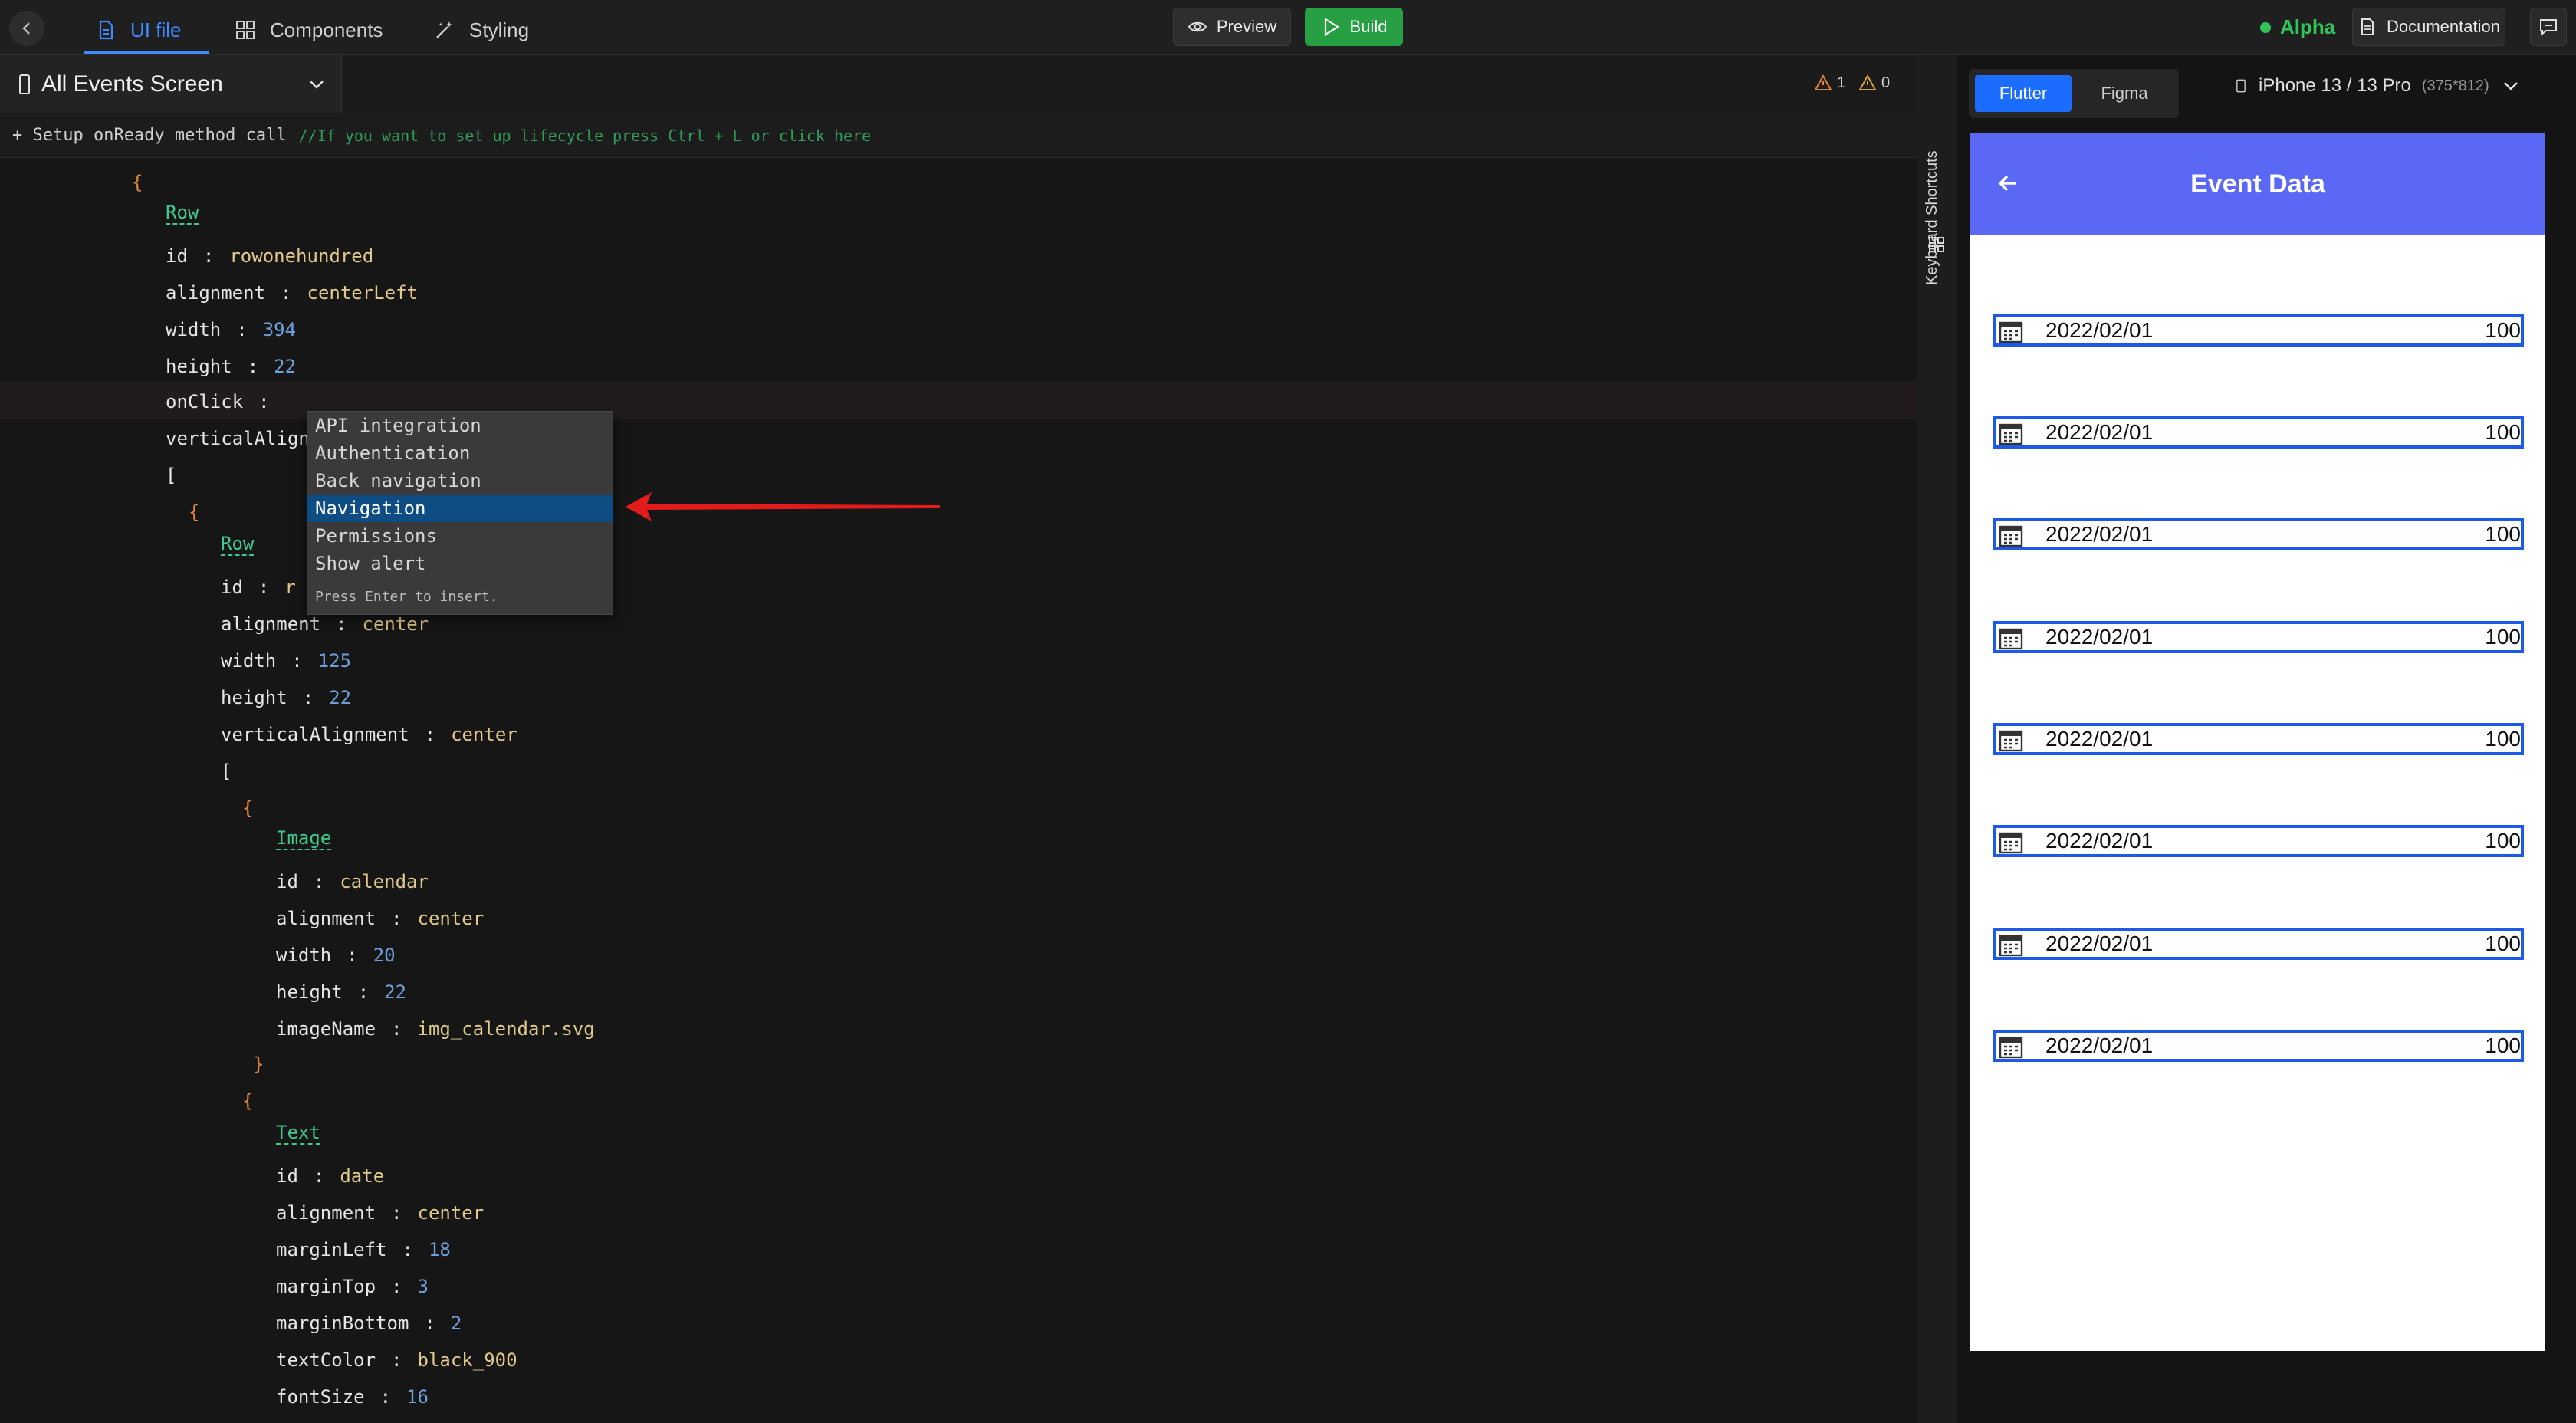 The image size is (2576, 1423). I want to click on component-type: Image, so click(304, 839).